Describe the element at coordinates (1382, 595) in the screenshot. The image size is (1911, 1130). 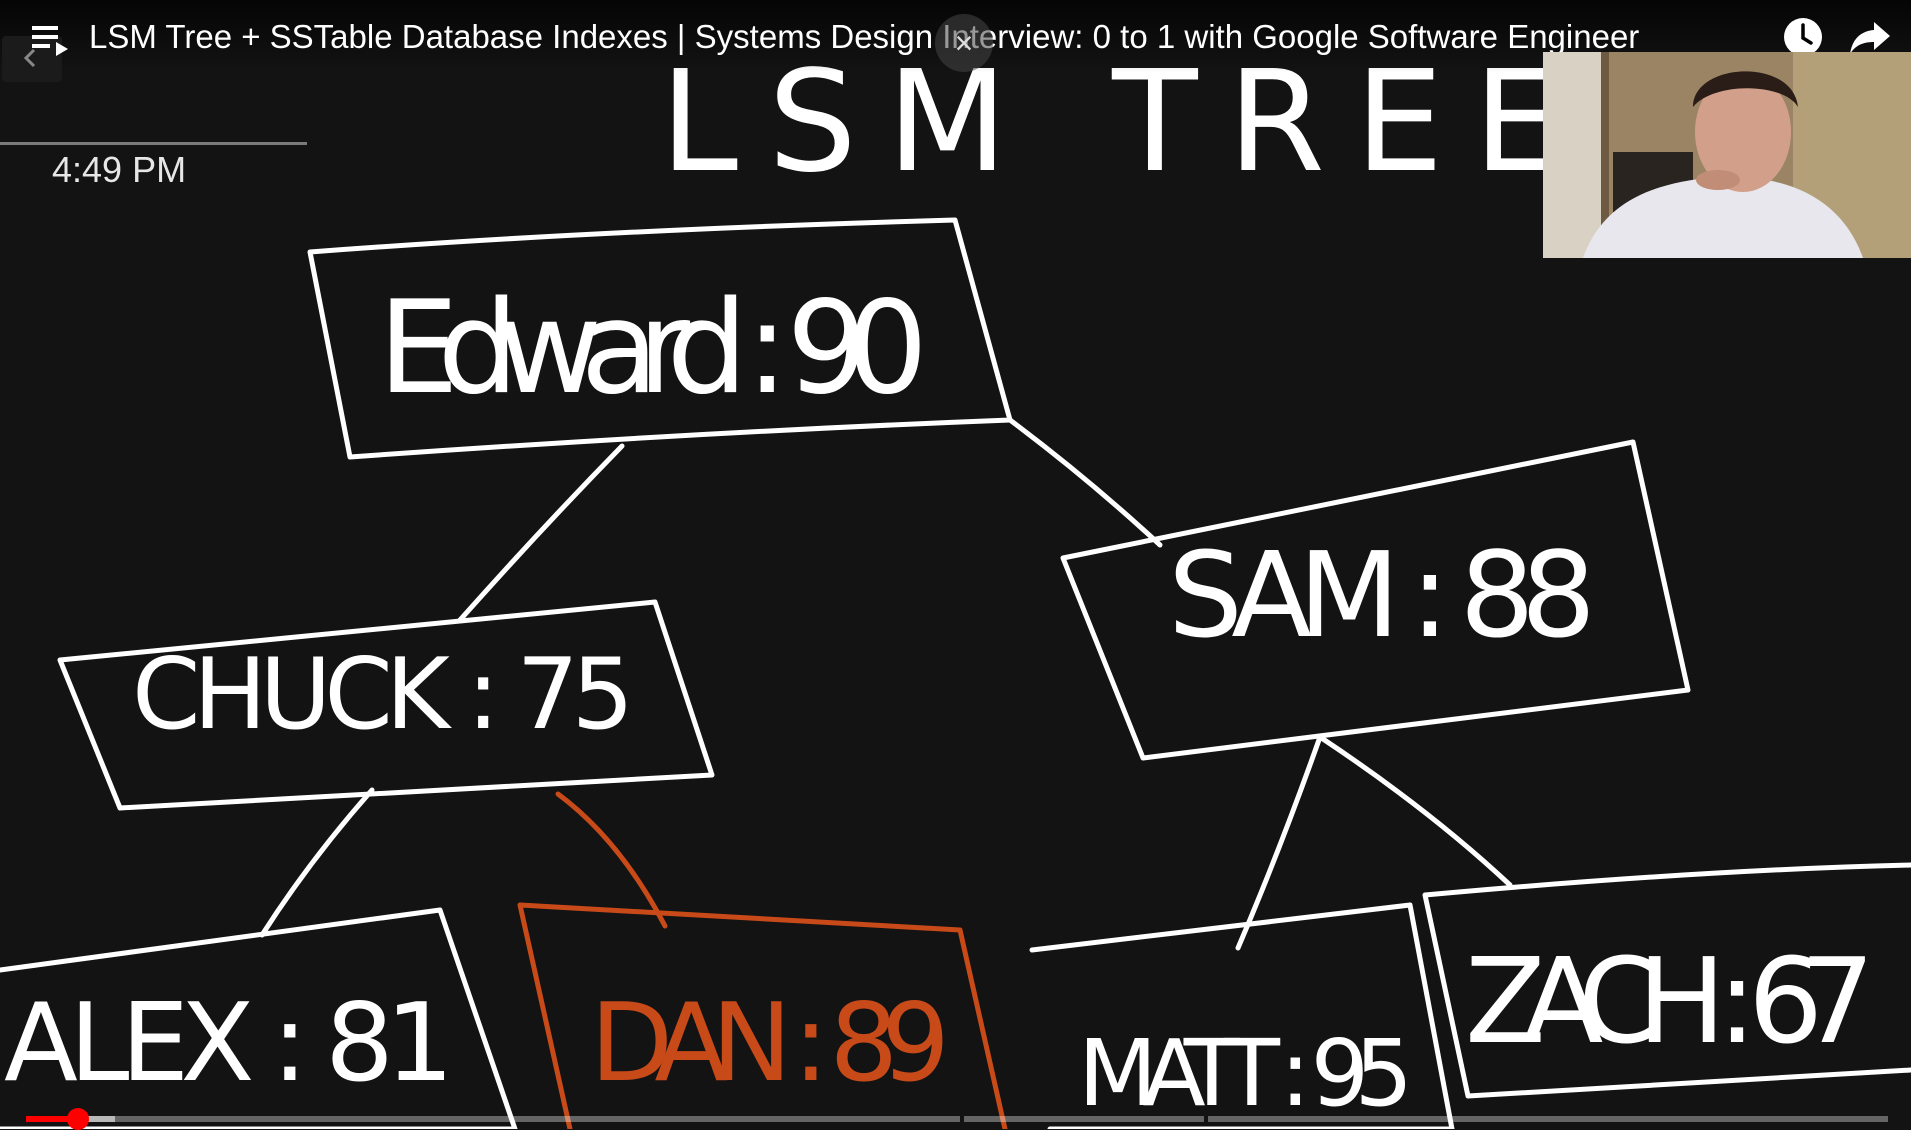
I see `node-label-right: SAM : 88` at that location.